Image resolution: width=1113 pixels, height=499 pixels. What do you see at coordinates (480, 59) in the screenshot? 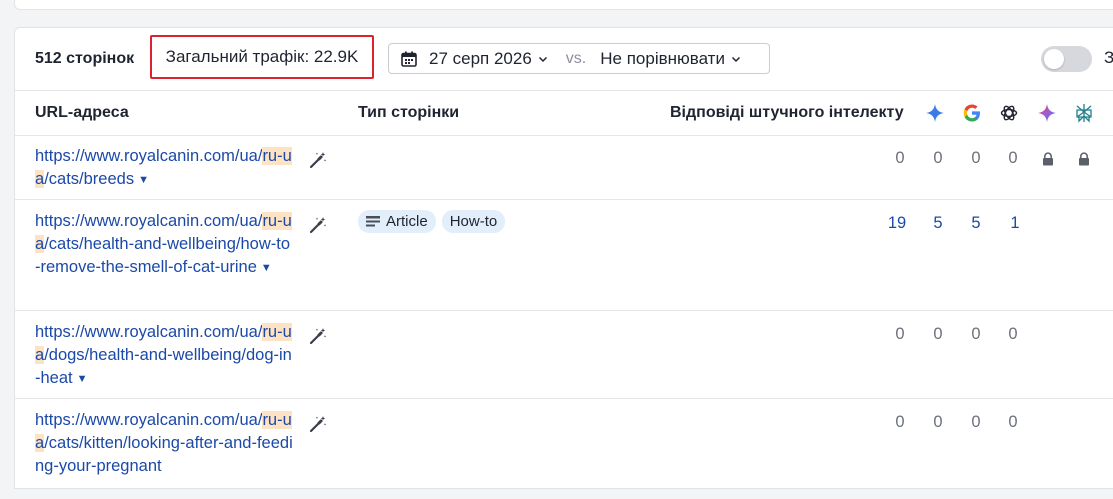
I see `selected-date: 27 серп 2026` at bounding box center [480, 59].